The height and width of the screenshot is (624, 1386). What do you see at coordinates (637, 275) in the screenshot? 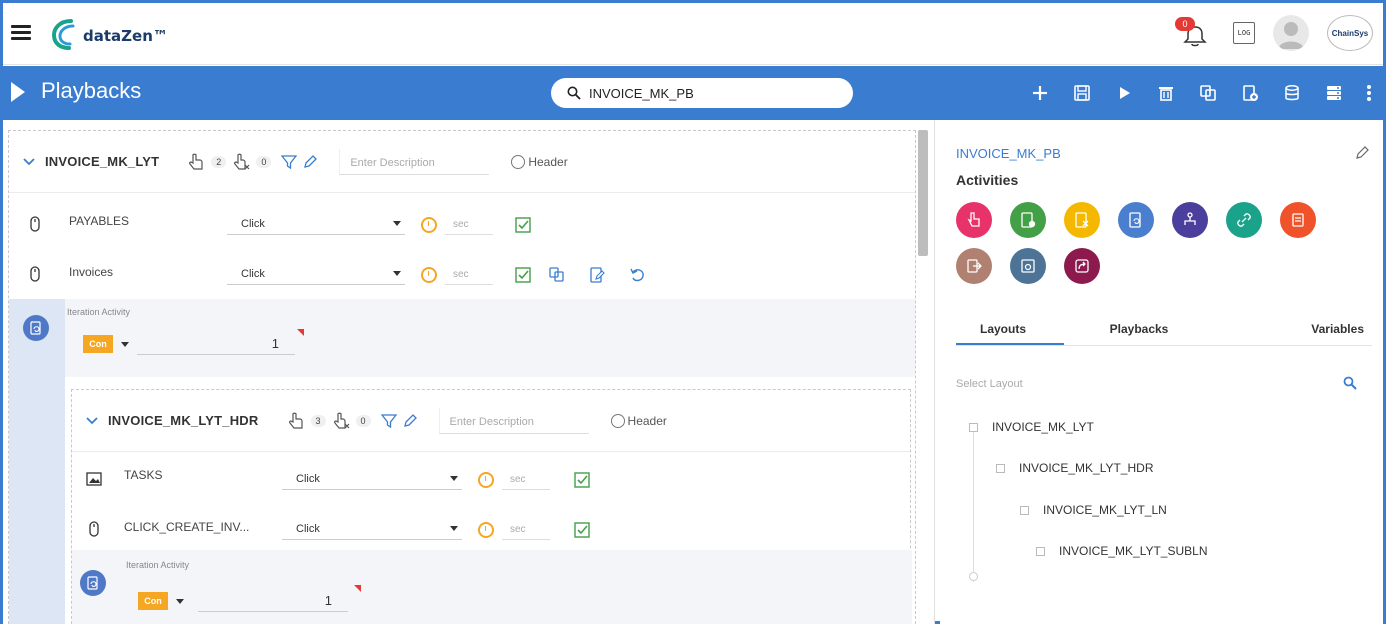
I see `undo-icon` at bounding box center [637, 275].